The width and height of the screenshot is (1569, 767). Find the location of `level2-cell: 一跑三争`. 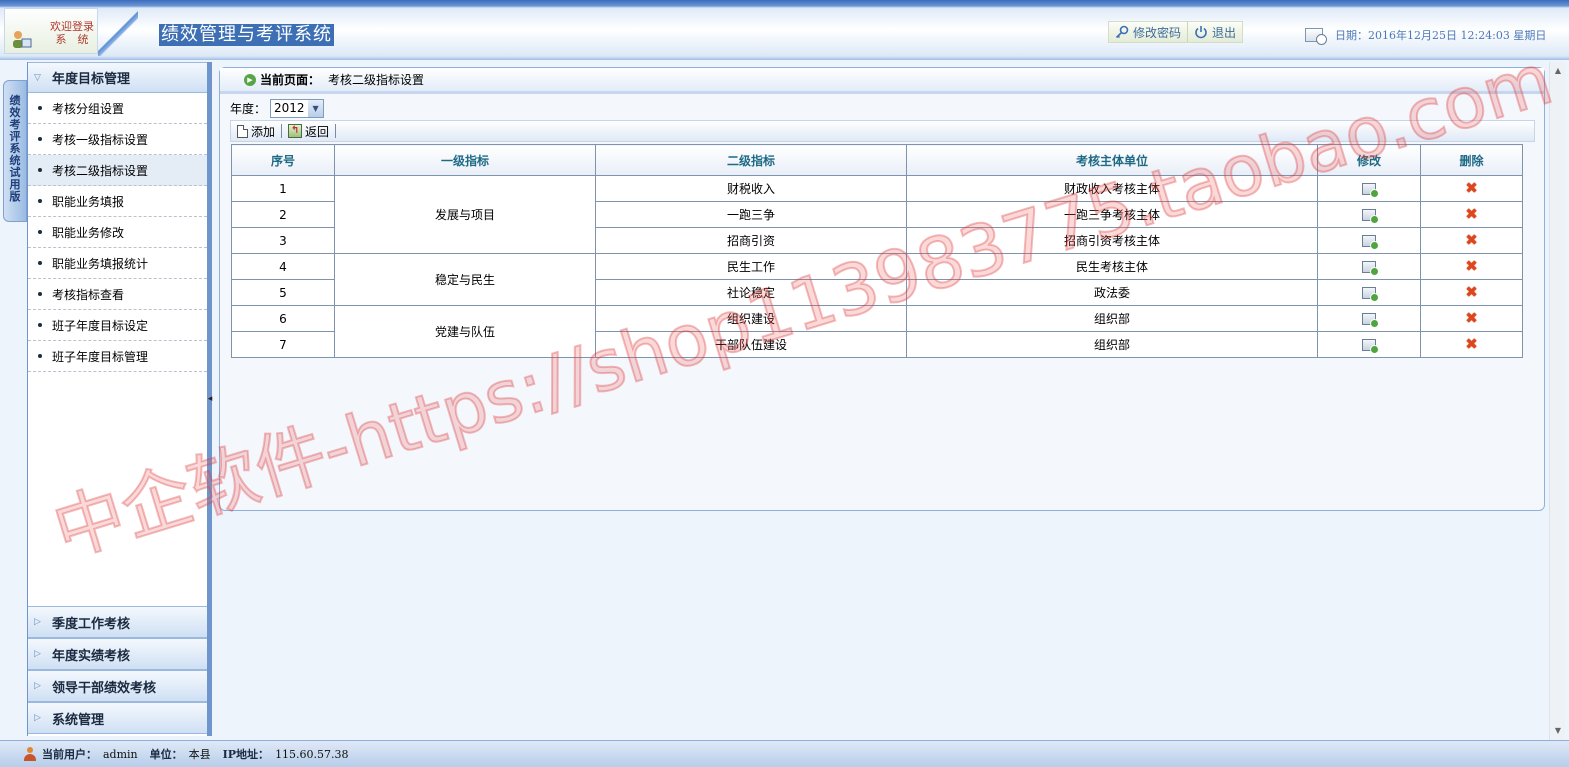

level2-cell: 一跑三争 is located at coordinates (751, 214).